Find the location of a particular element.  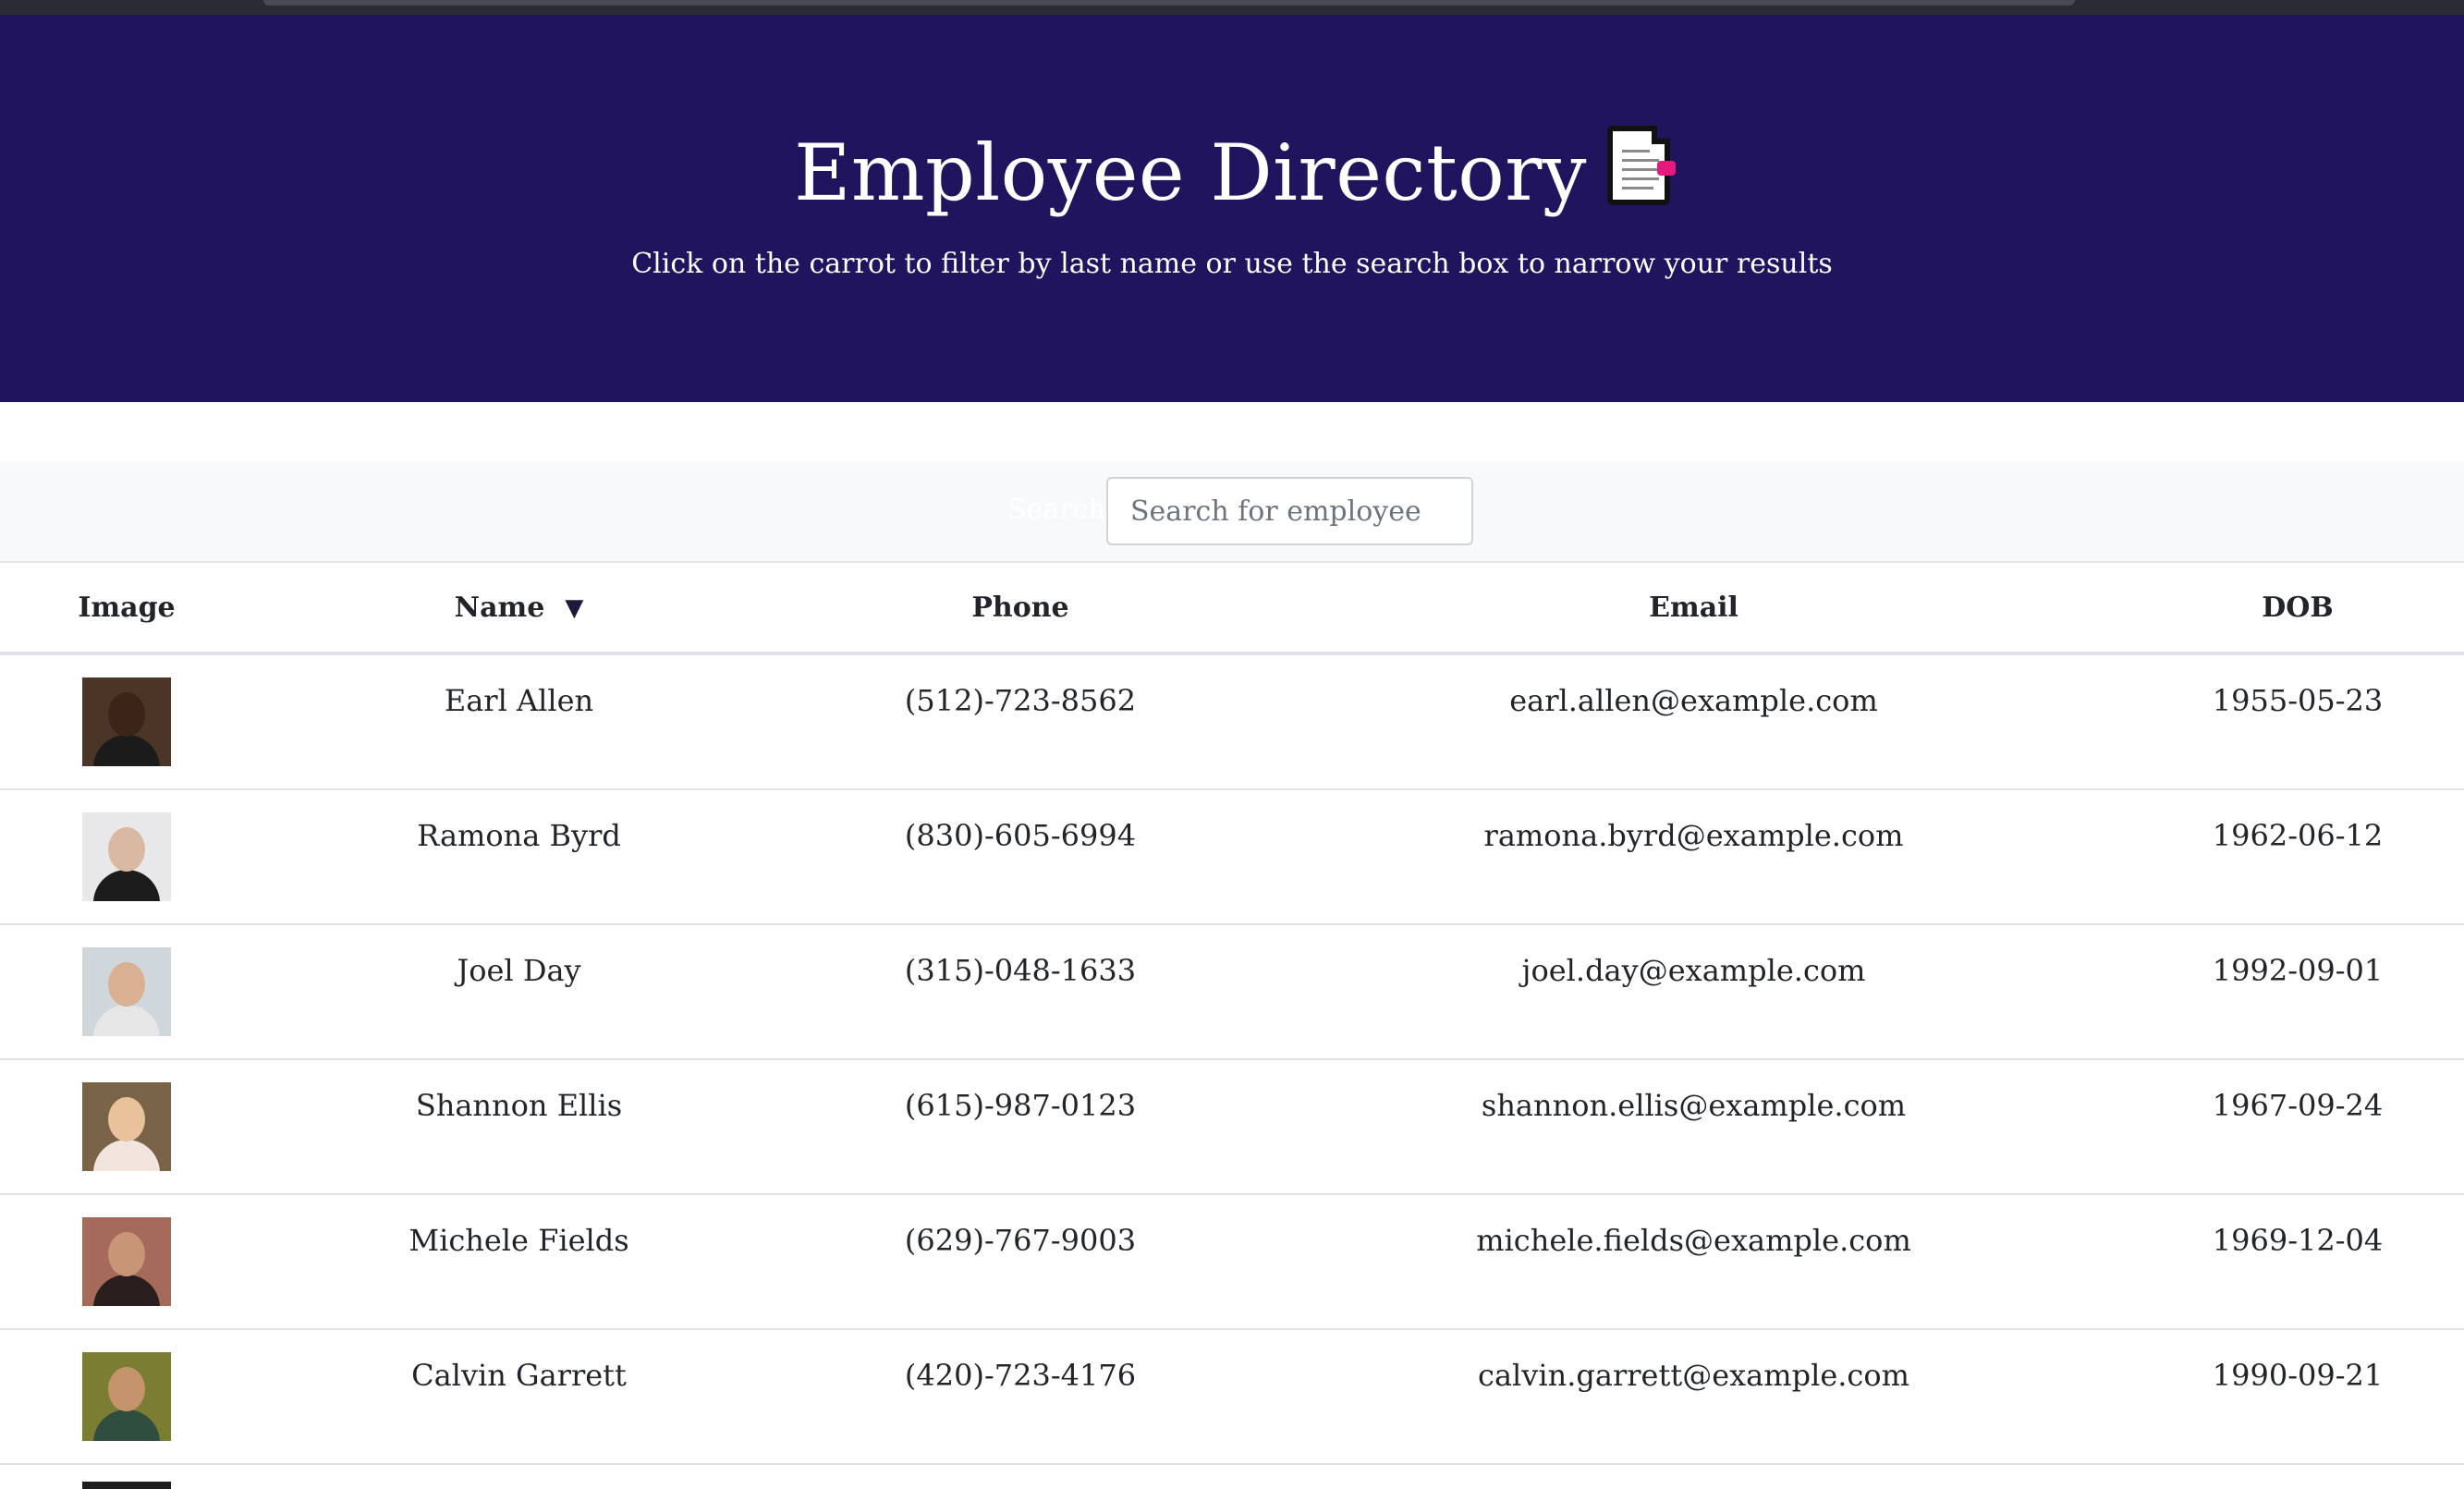

phone-cell-text: (512)-723-8562 is located at coordinates (1020, 700).